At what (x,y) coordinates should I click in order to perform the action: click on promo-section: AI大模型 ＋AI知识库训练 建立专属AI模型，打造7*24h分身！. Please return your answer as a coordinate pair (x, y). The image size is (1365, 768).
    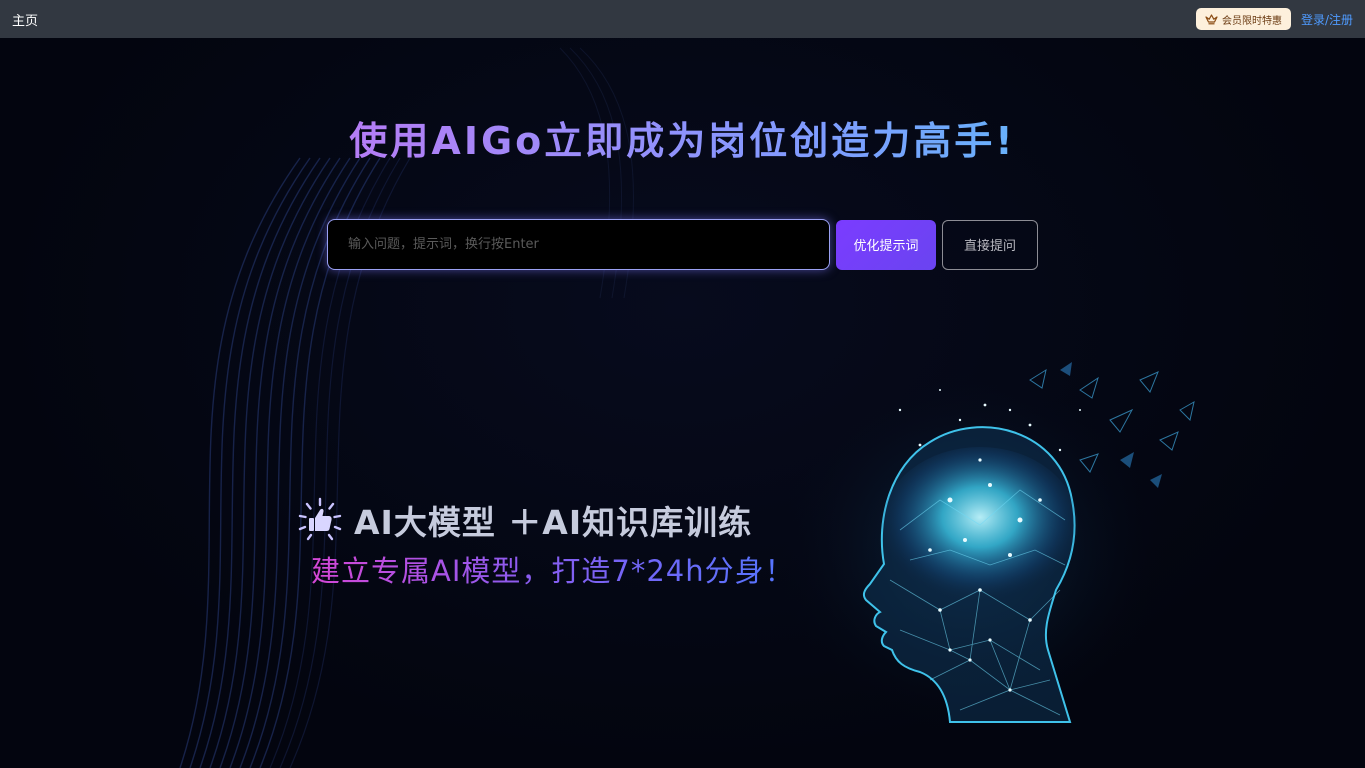
    Looking at the image, I should click on (545, 543).